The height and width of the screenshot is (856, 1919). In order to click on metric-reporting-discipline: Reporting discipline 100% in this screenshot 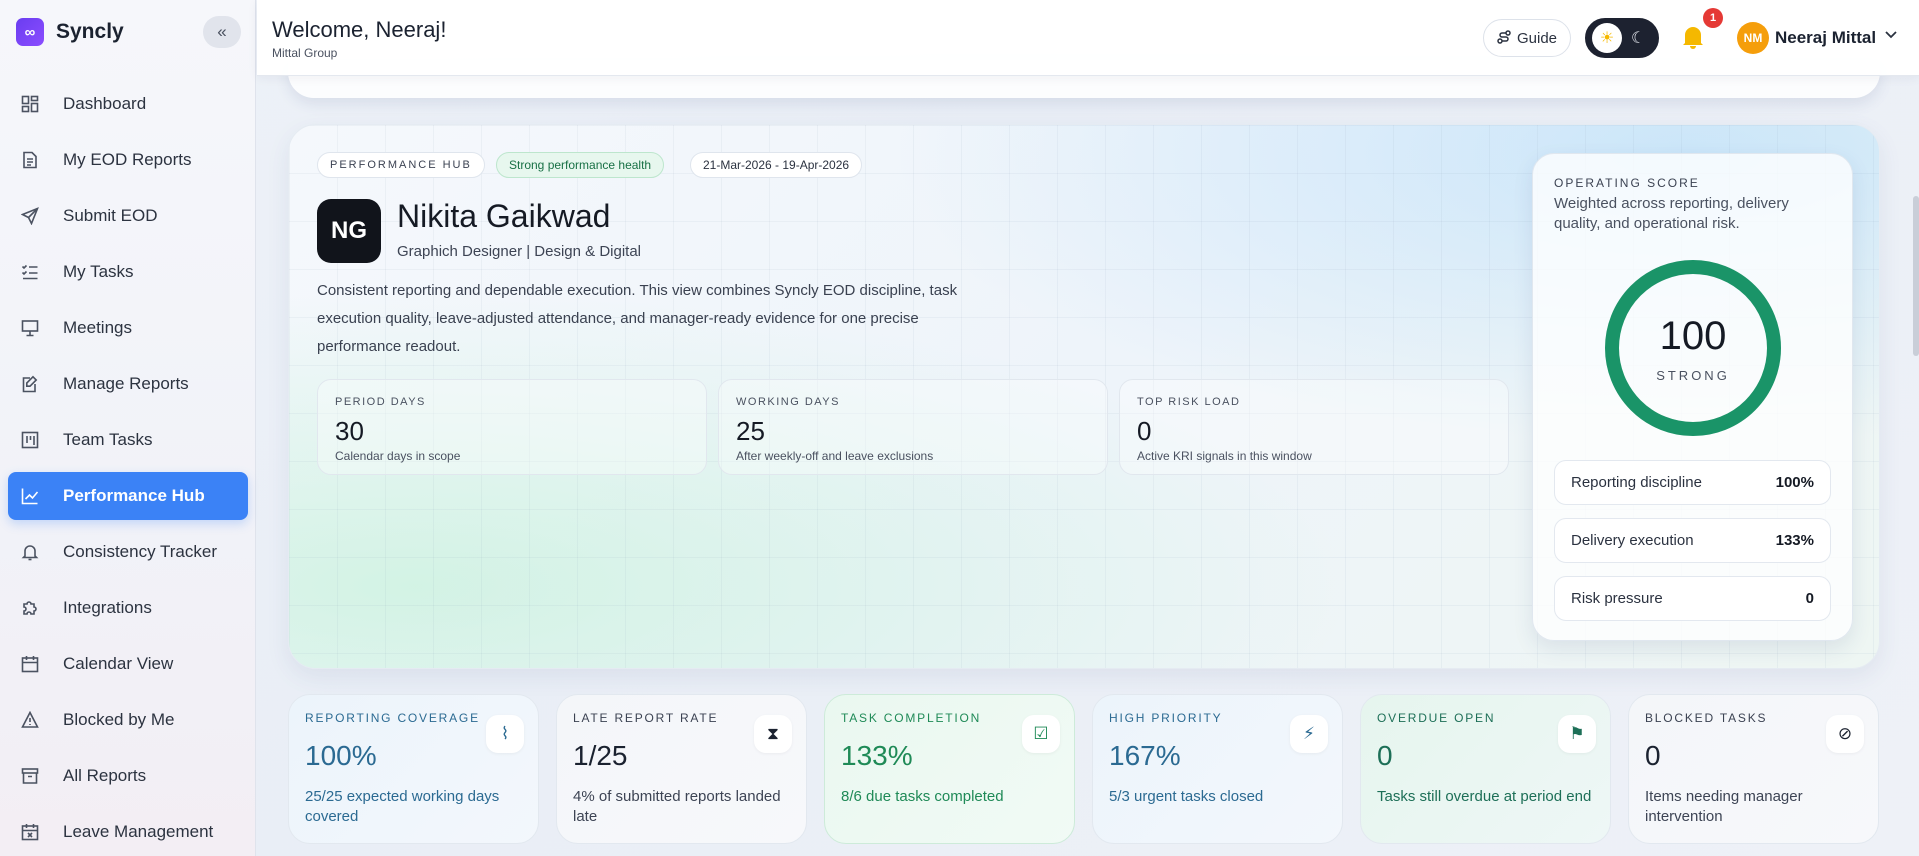, I will do `click(1692, 482)`.